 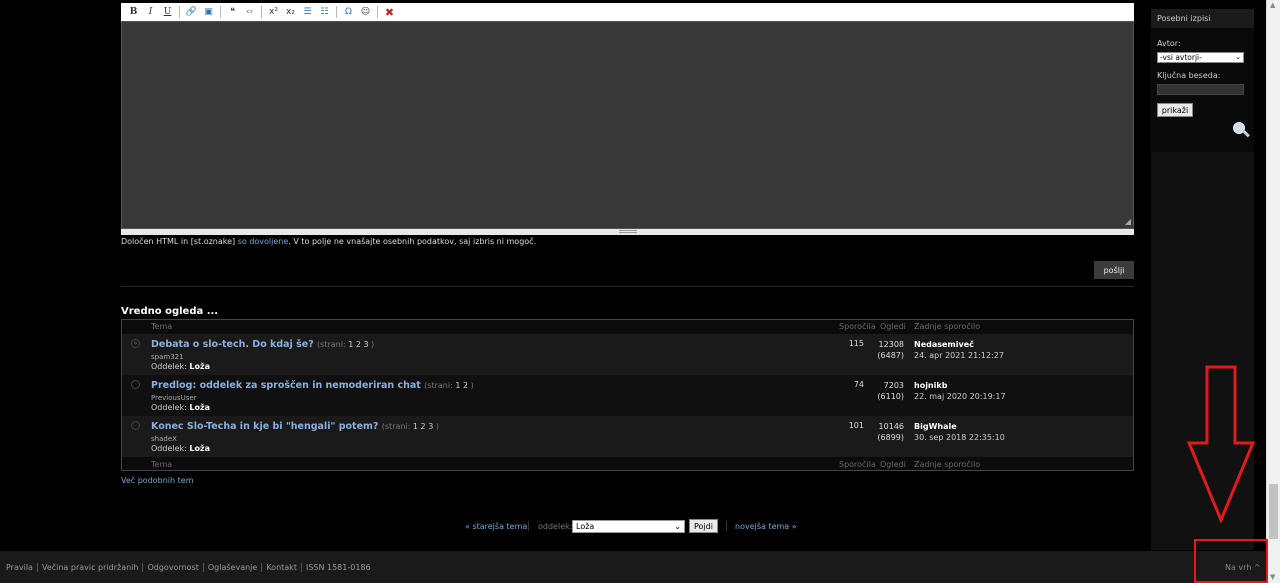 I want to click on bold-button: B, so click(x=133, y=12).